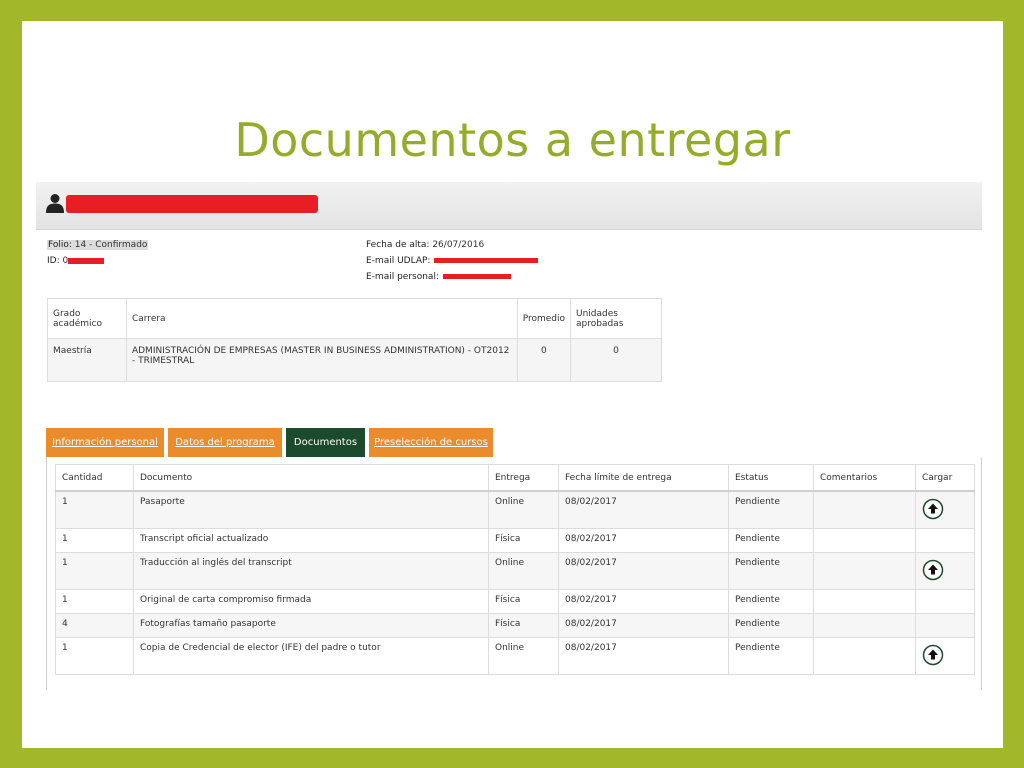 The image size is (1024, 768). Describe the element at coordinates (311, 601) in the screenshot. I see `document-documento: Original de carta compromiso firmada` at that location.